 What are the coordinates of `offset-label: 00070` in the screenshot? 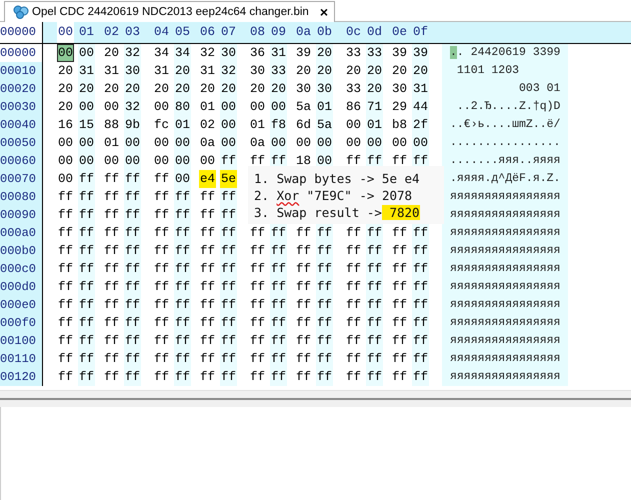 It's located at (21, 179).